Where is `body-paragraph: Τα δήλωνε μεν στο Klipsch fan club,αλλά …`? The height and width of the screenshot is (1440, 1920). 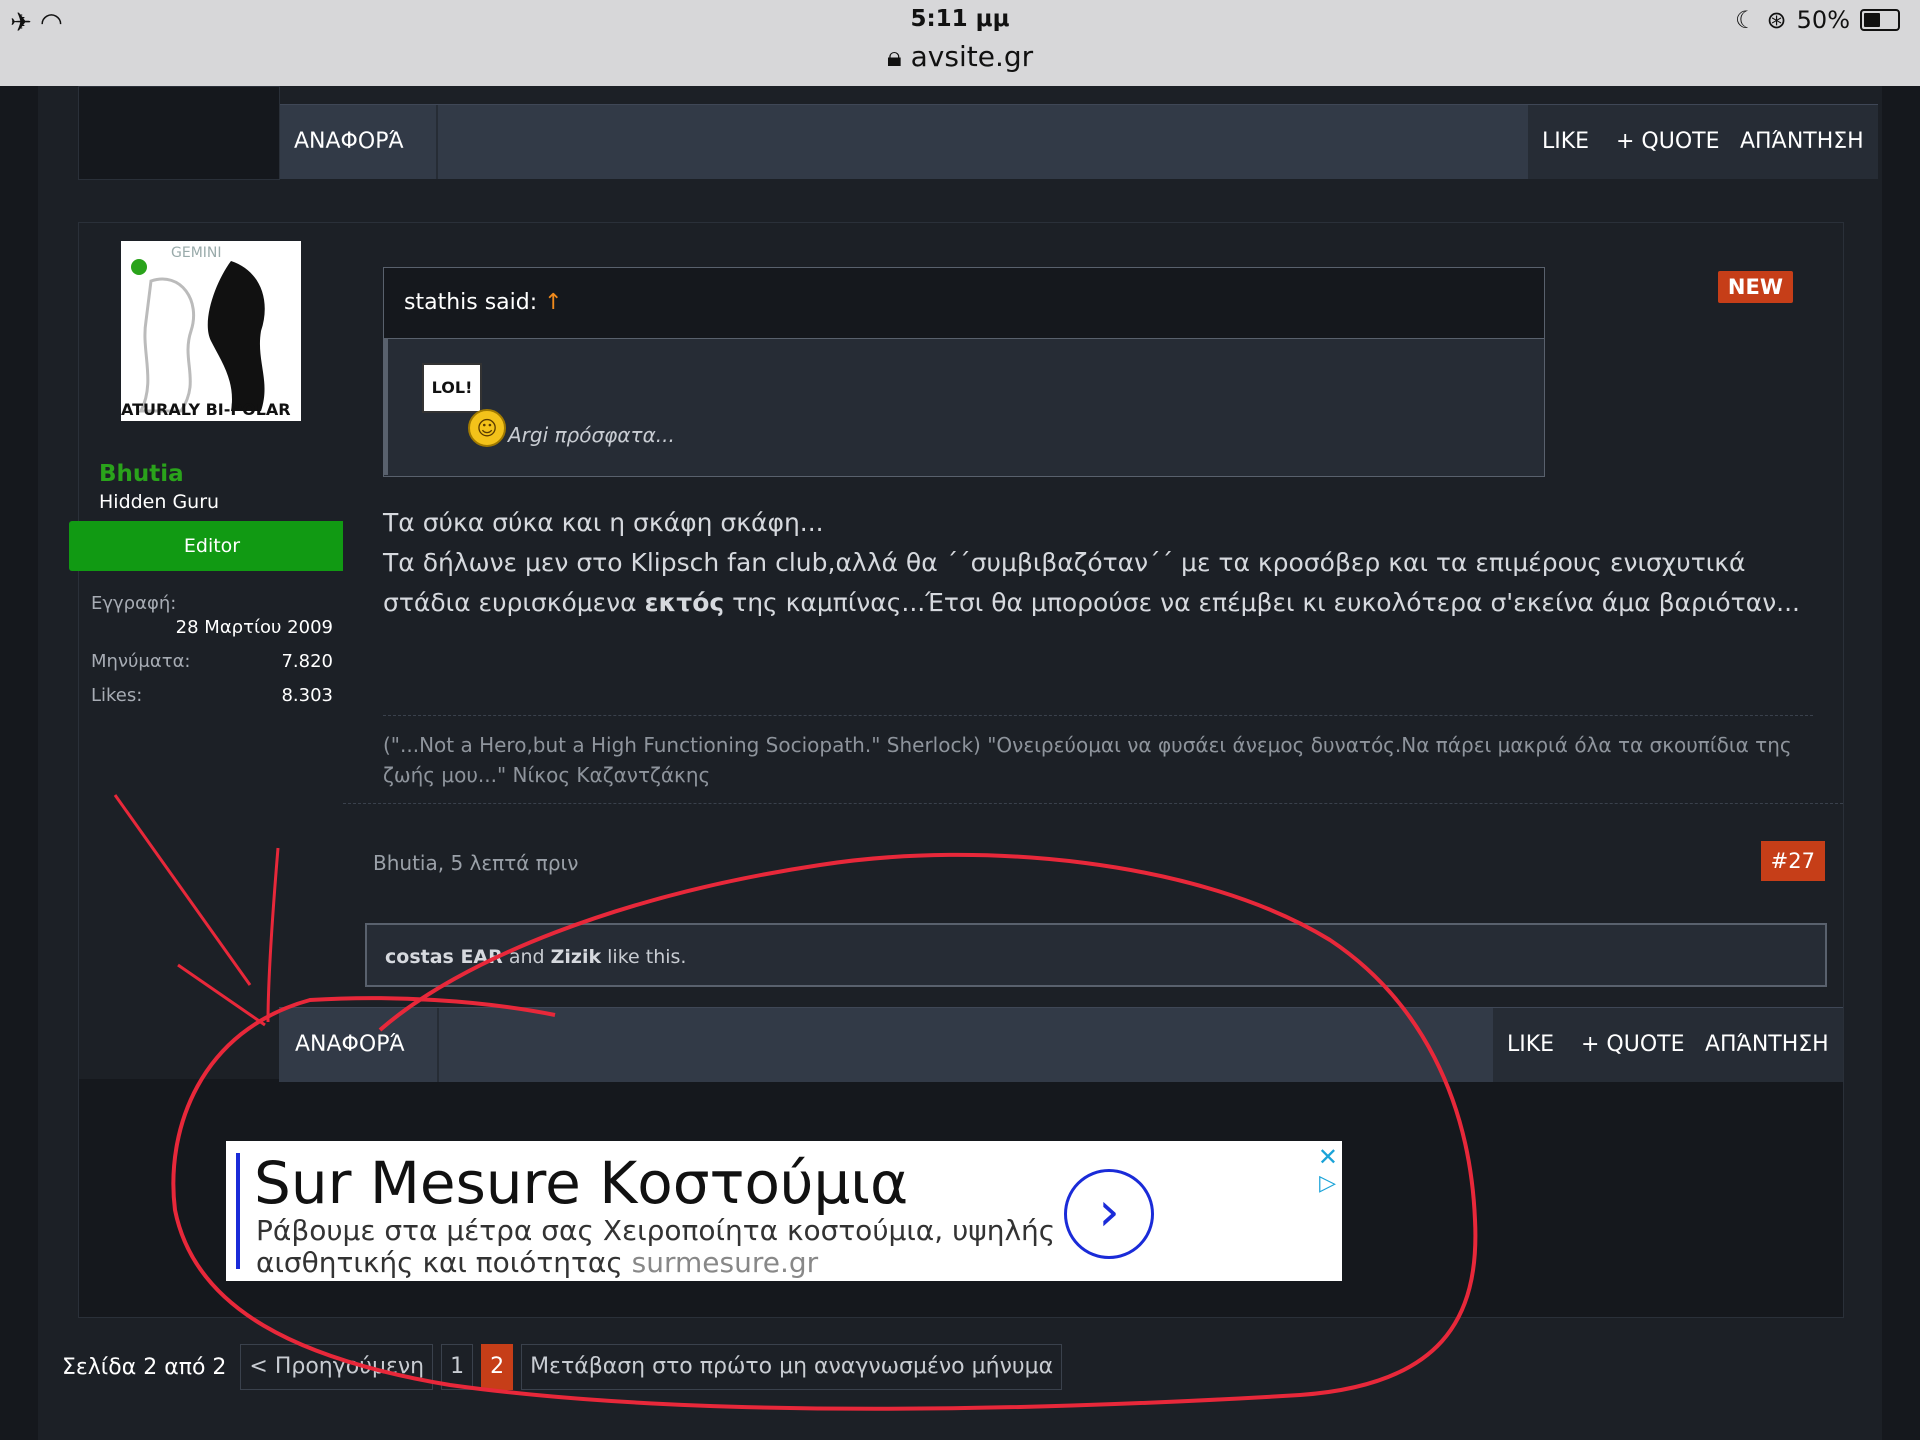 body-paragraph: Τα δήλωνε μεν στο Klipsch fan club,αλλά … is located at coordinates (1098, 583).